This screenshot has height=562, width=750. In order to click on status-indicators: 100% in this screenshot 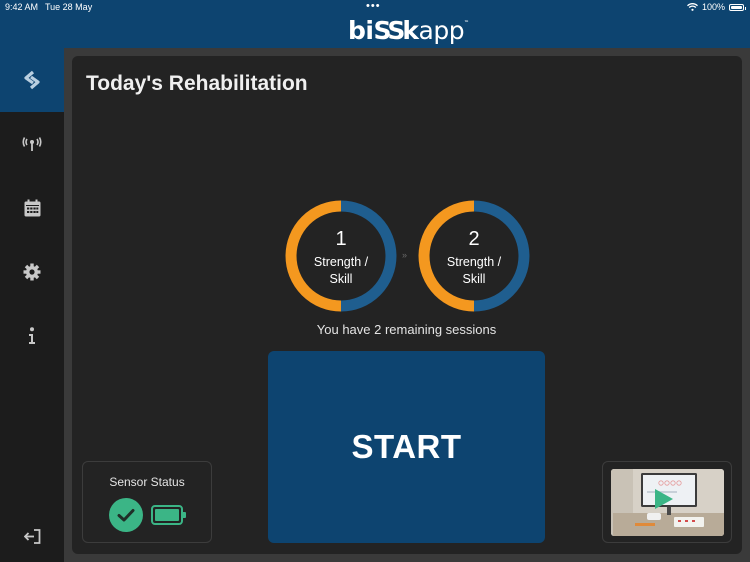, I will do `click(716, 7)`.